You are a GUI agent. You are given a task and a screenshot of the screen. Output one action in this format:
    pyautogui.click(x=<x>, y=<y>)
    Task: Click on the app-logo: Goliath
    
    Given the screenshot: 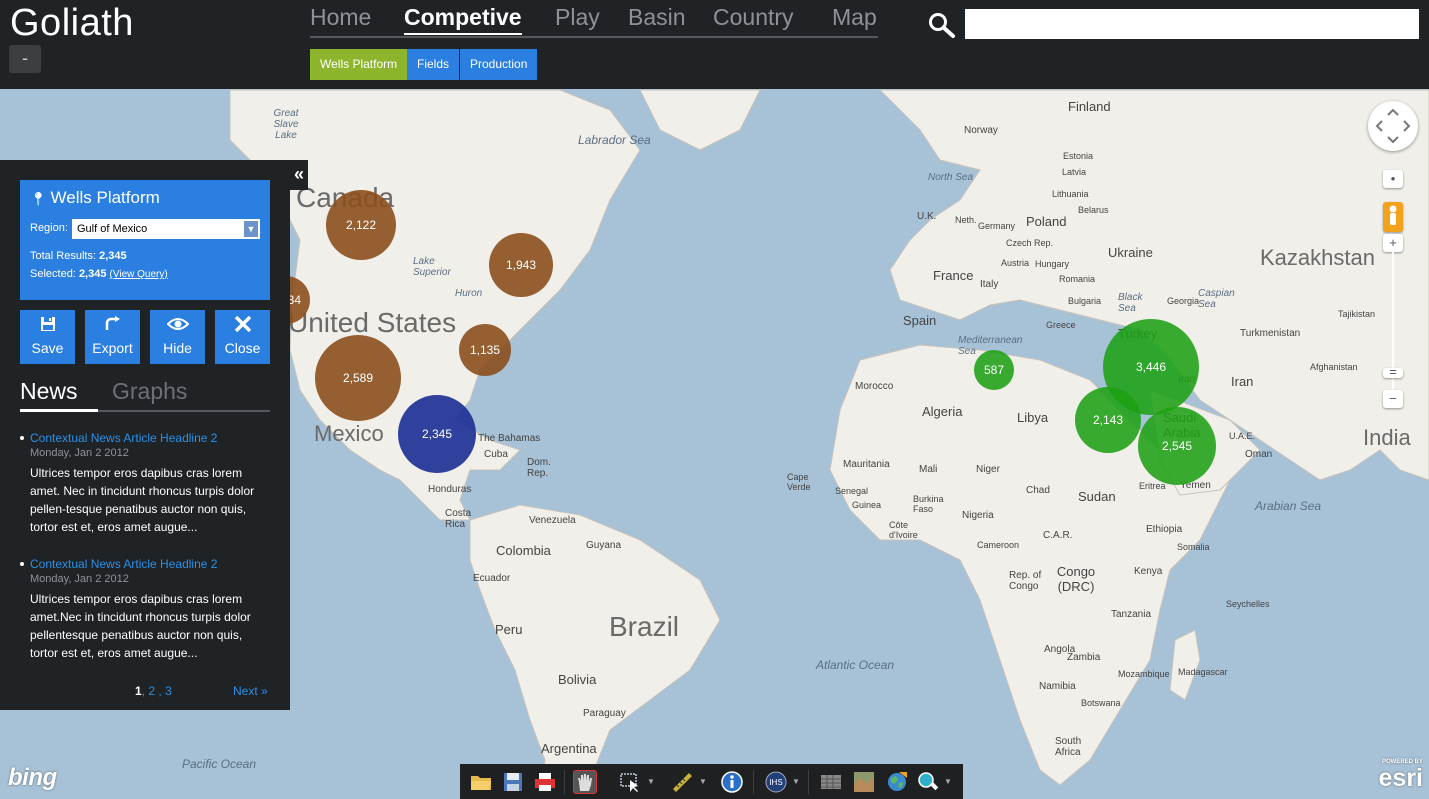 What is the action you would take?
    pyautogui.click(x=72, y=23)
    